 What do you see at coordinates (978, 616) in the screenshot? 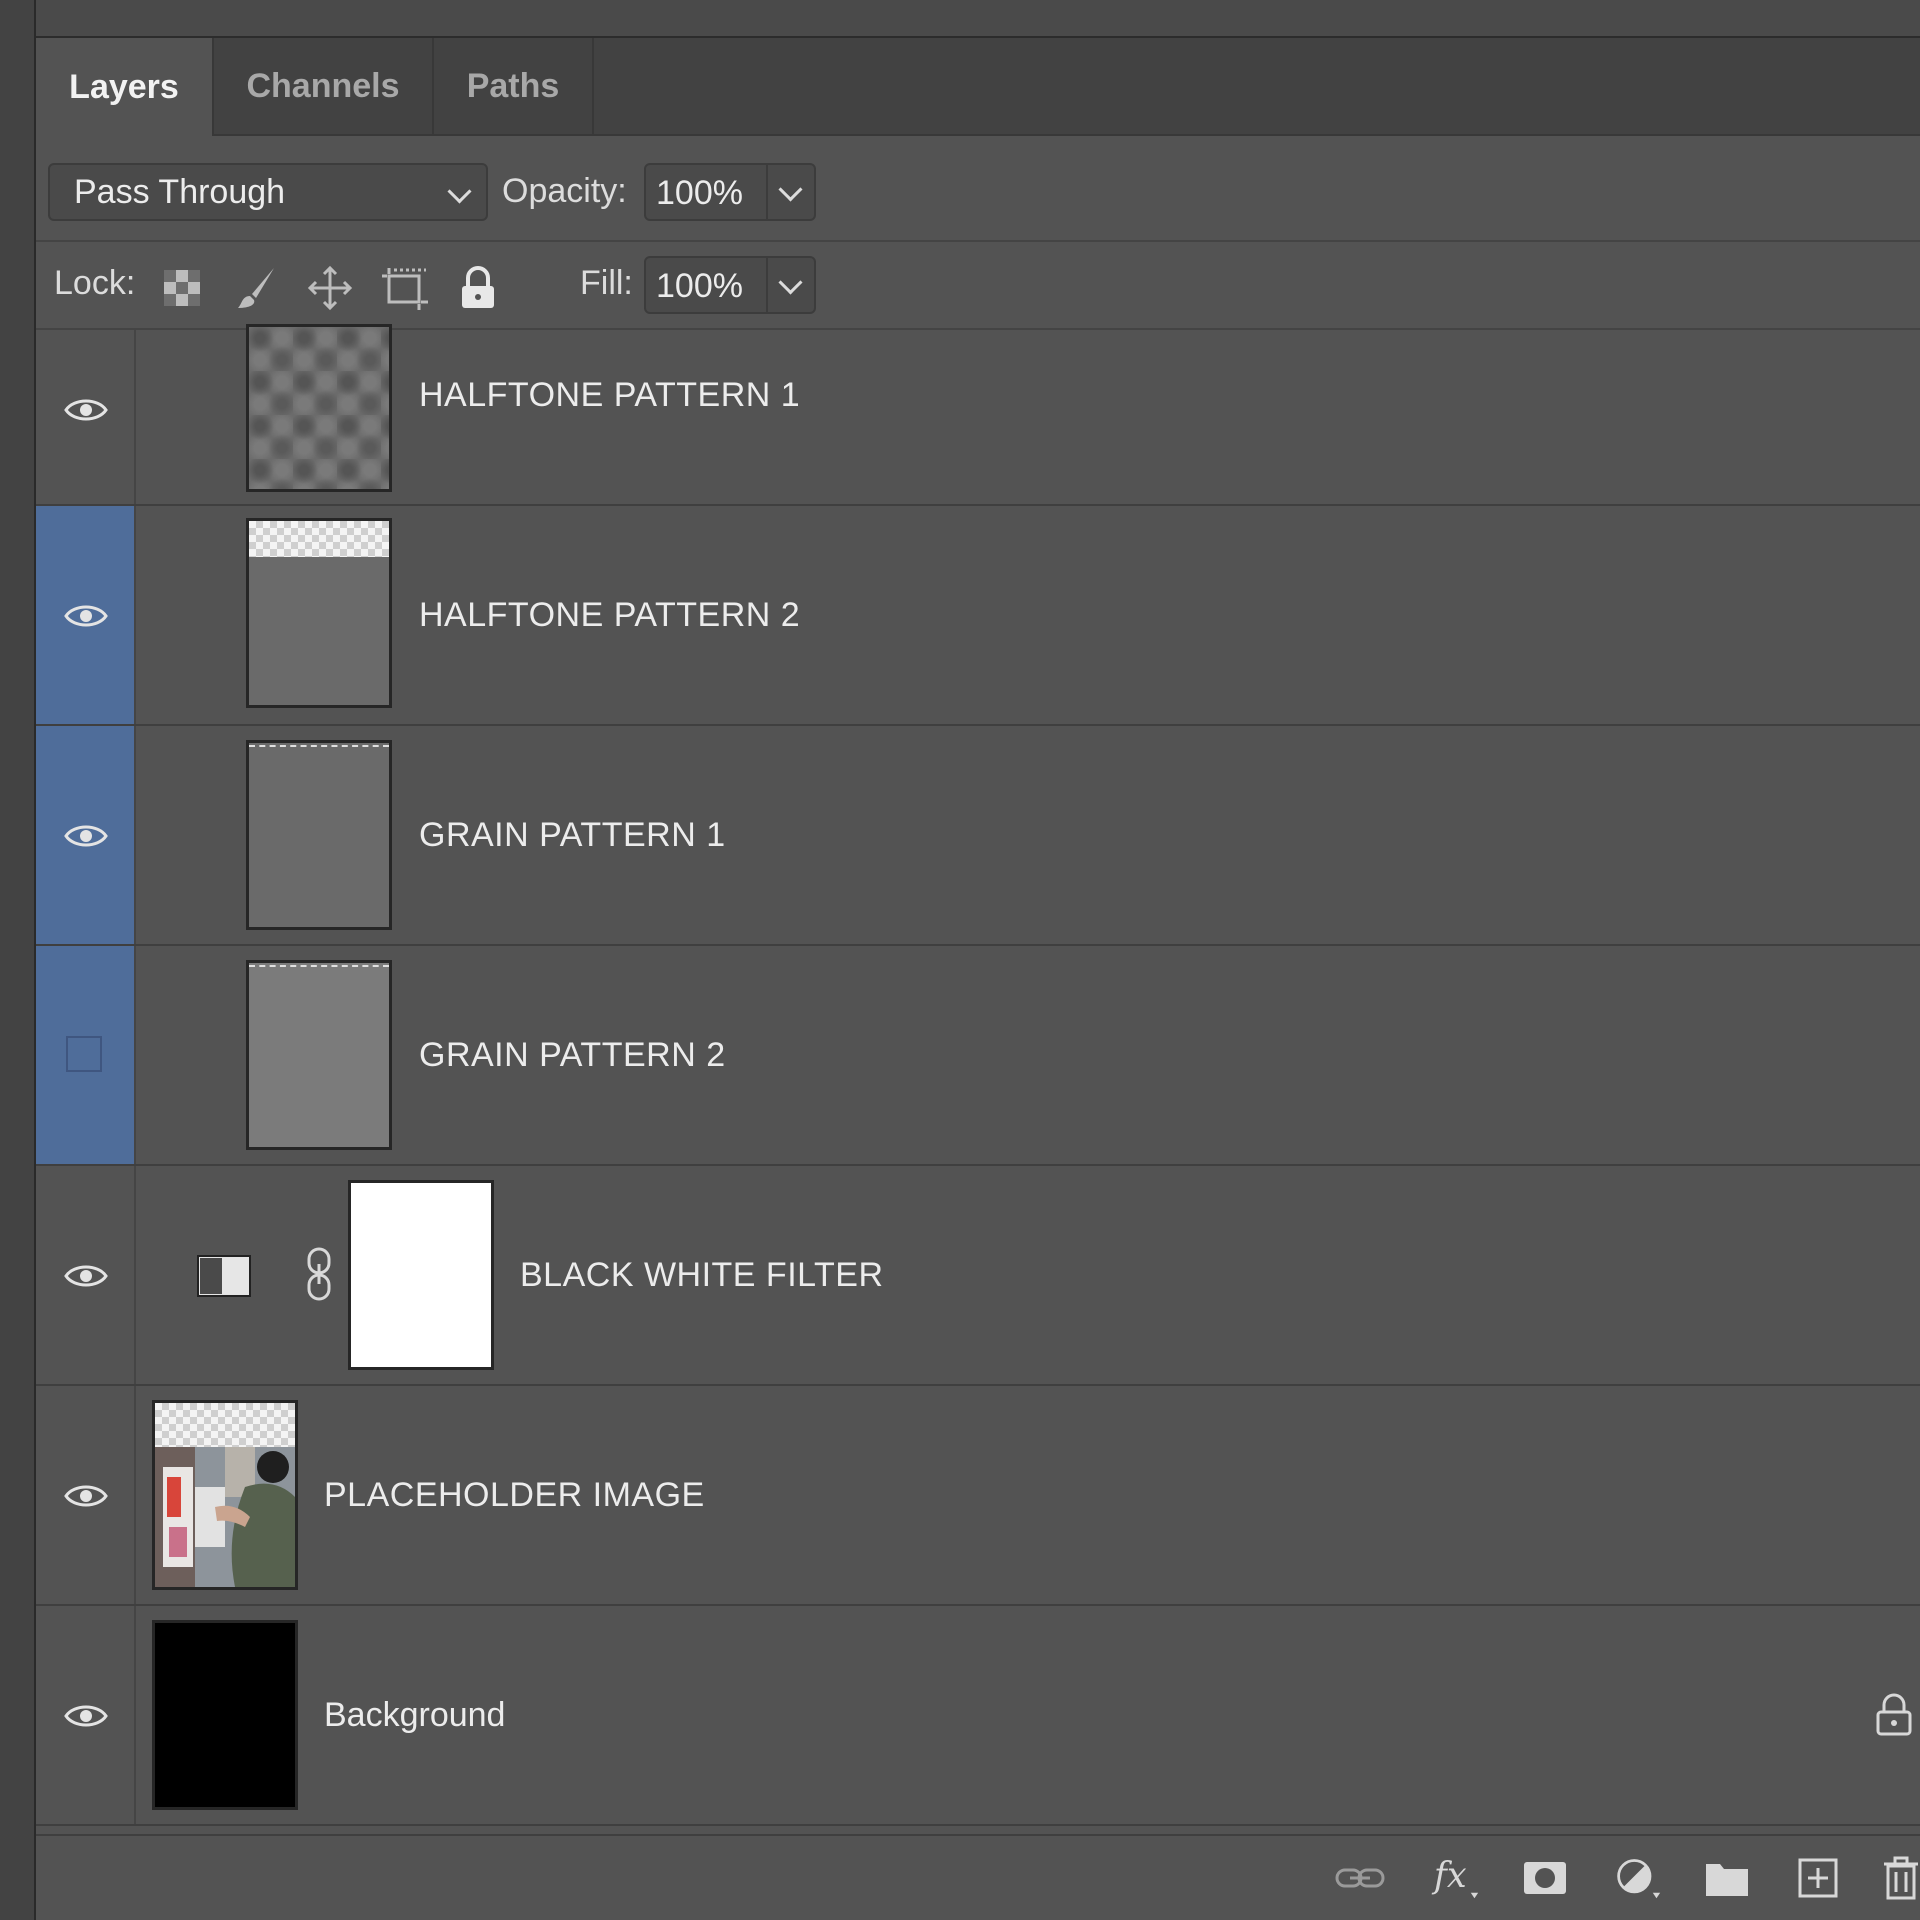
I see `layer-row: HALFTONE PATTERN 2` at bounding box center [978, 616].